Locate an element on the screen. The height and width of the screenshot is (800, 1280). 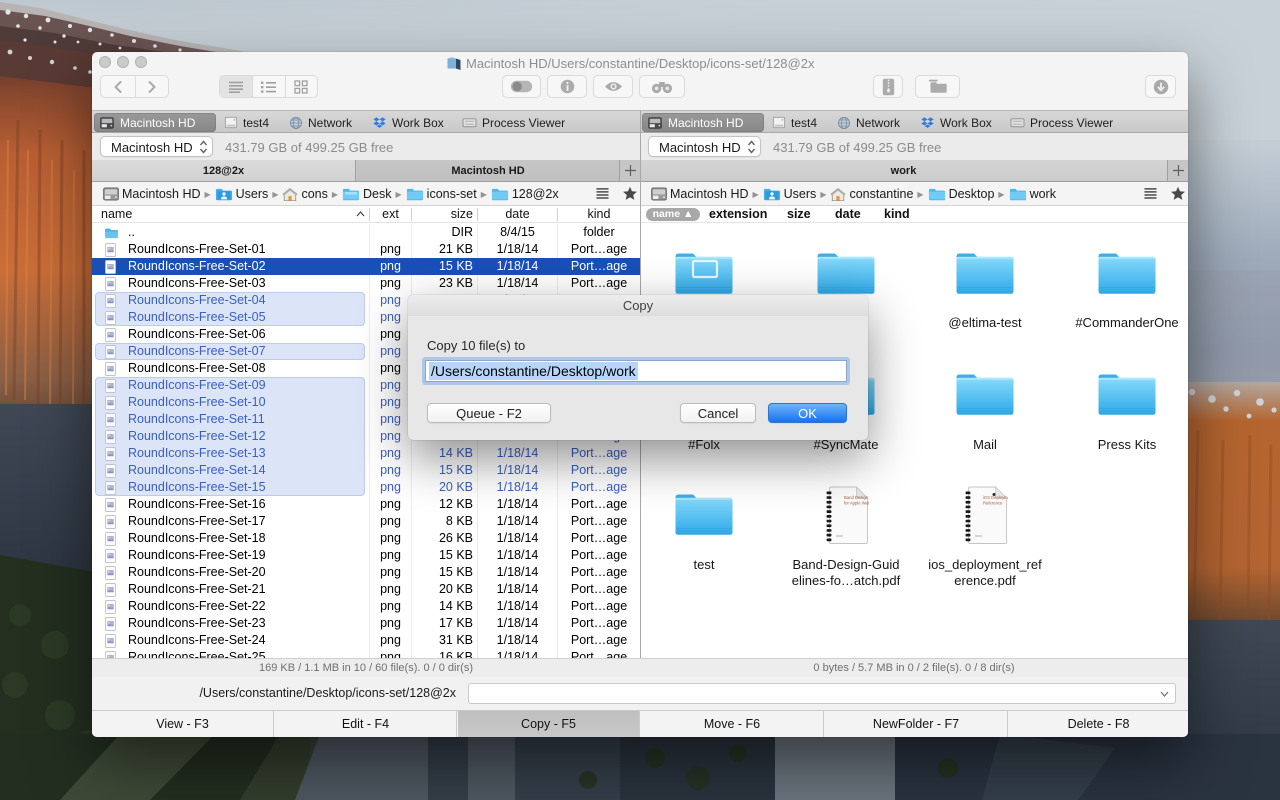
svg-text: iOS Deployment is located at coordinates (995, 497).